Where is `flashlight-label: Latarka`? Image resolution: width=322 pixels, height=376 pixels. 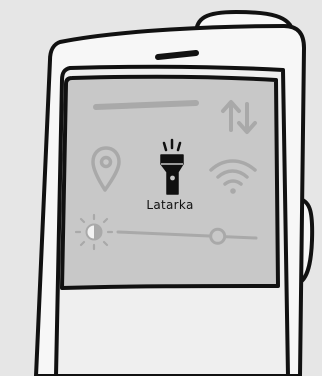
flashlight-label: Latarka is located at coordinates (170, 205).